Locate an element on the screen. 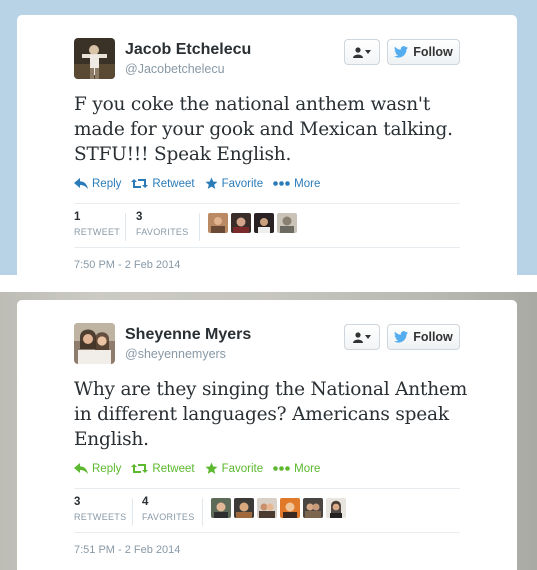 This screenshot has height=570, width=537. user-handle: @sheyennemyers is located at coordinates (175, 354).